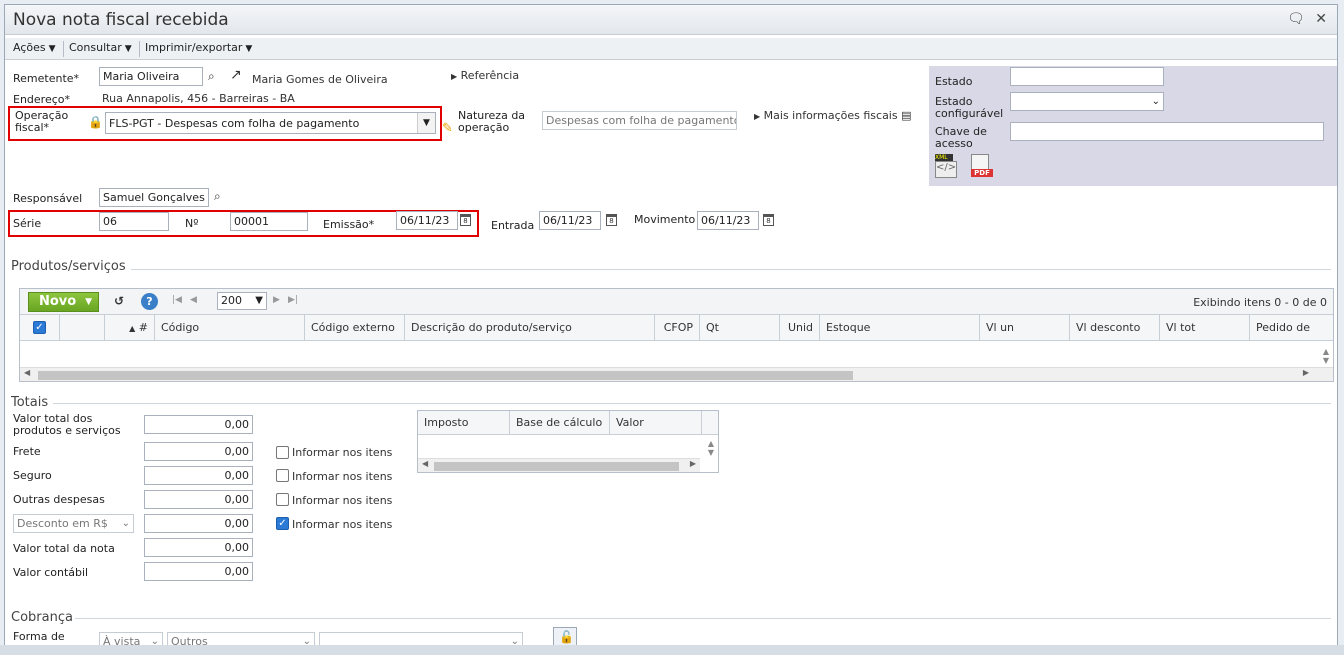  I want to click on lock-icon: 🔒, so click(95, 122).